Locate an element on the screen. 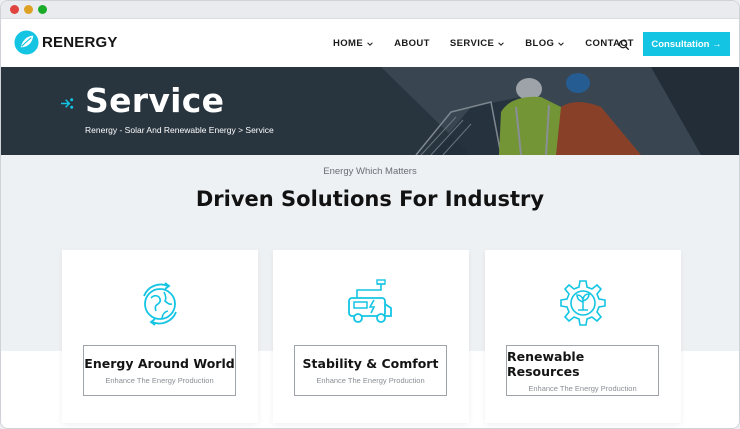  nav-blog-label: BLOG is located at coordinates (540, 43).